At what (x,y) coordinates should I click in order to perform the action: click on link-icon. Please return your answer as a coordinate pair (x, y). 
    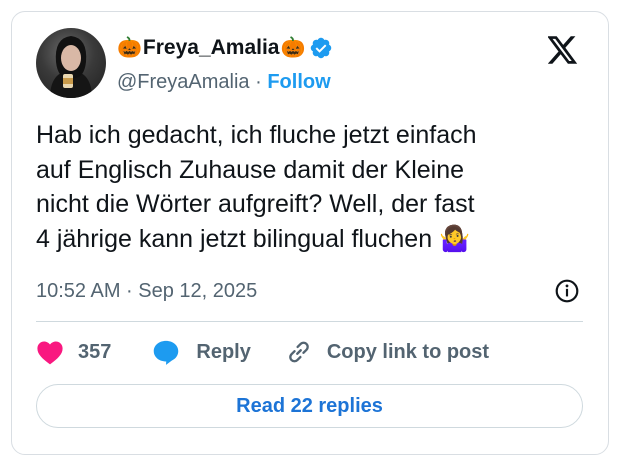
    Looking at the image, I should click on (299, 352).